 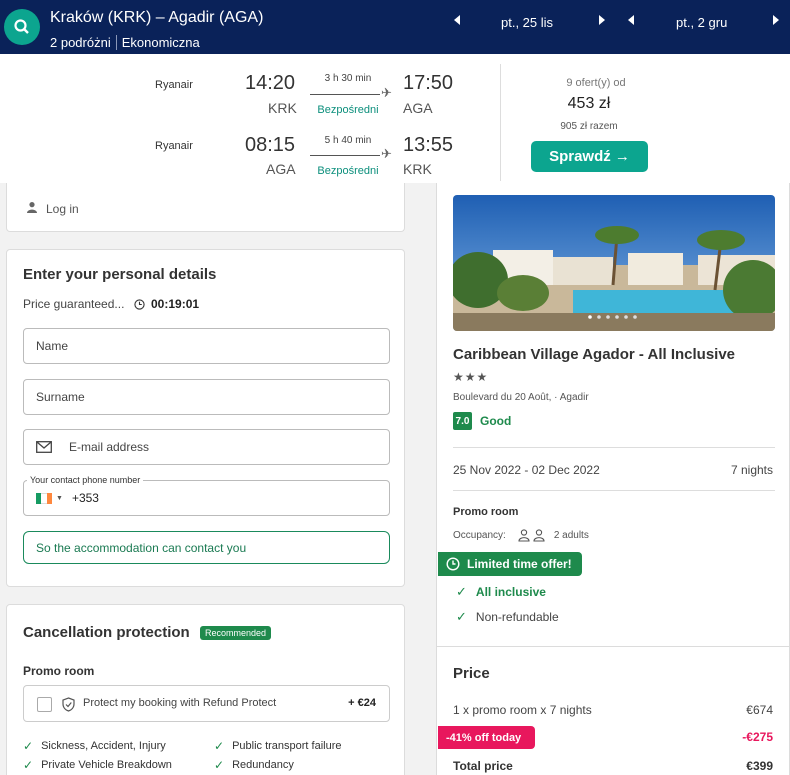 I want to click on cabin-class: Ekonomiczna, so click(x=160, y=42).